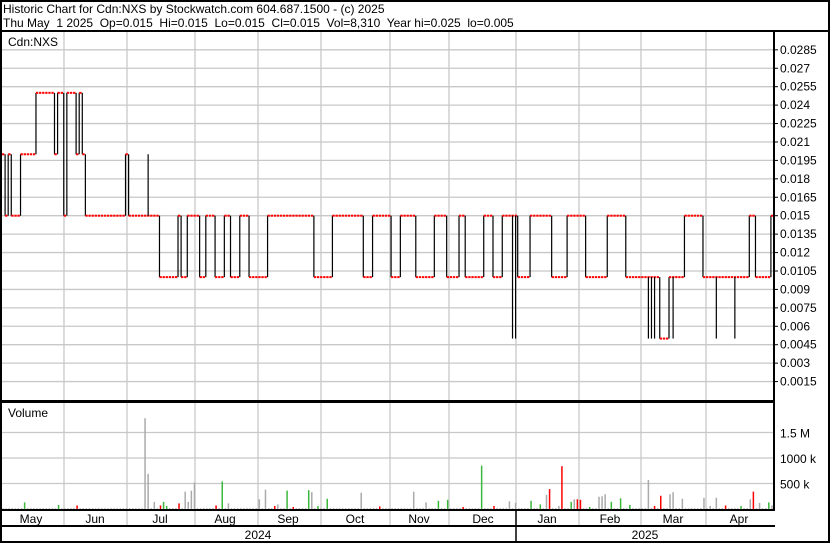 The width and height of the screenshot is (830, 543). I want to click on price-tick-label: 0.015, so click(795, 216).